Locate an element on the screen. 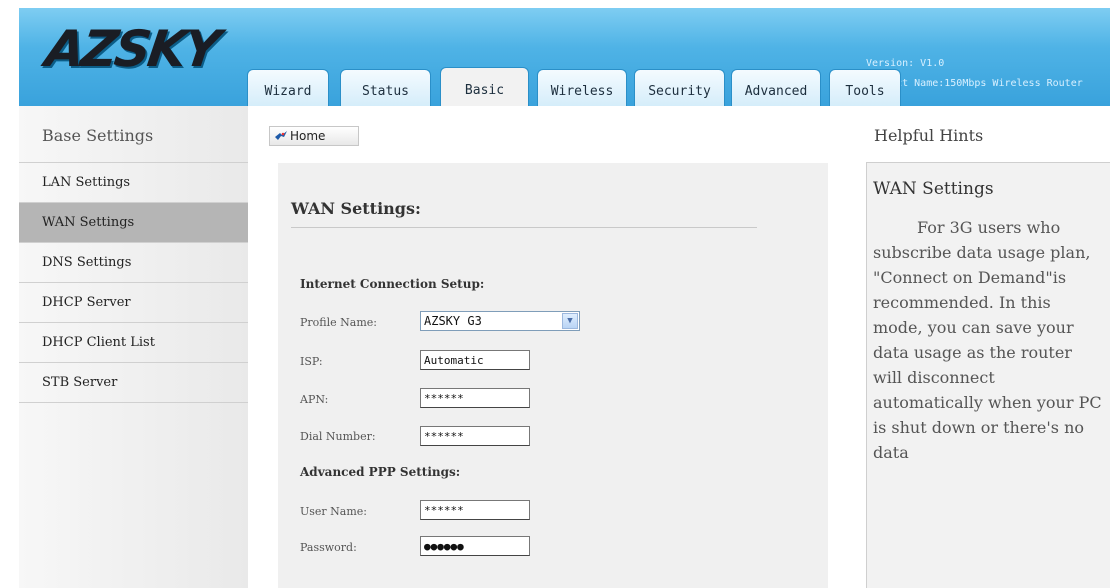  sidebar-divider is located at coordinates (133, 402).